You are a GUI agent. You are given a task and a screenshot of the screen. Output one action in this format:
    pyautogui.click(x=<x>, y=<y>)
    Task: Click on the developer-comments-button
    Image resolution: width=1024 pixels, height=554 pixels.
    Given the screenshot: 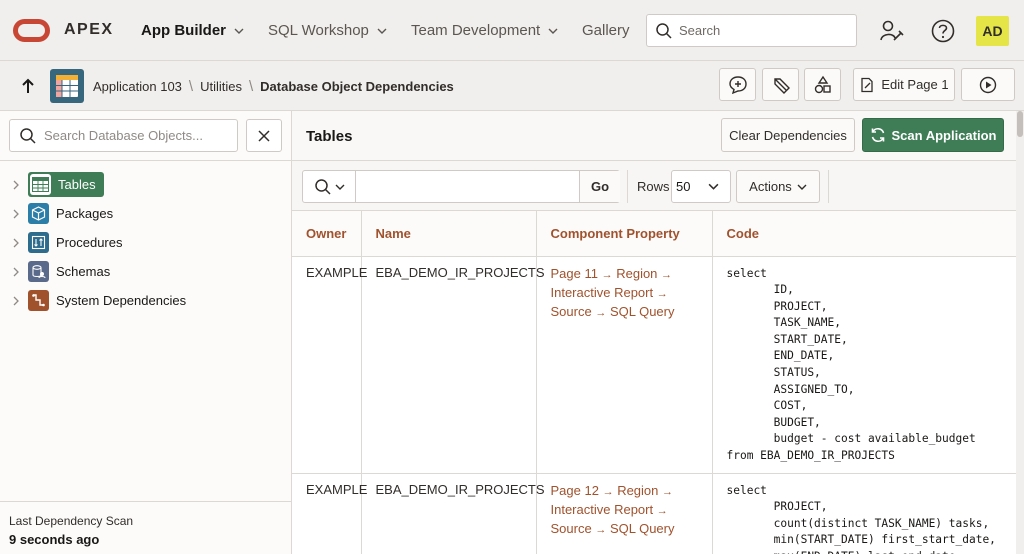 What is the action you would take?
    pyautogui.click(x=780, y=84)
    